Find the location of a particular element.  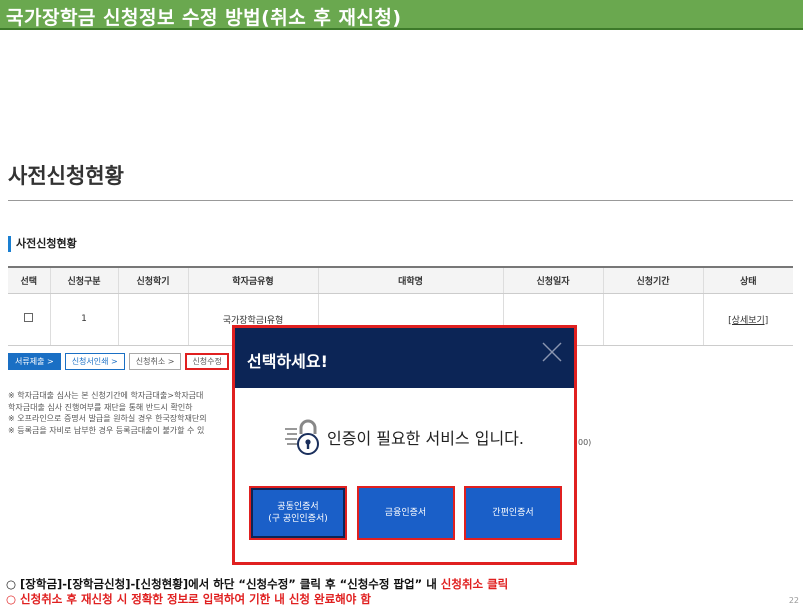

print-application-button: 신청서인쇄 > is located at coordinates (94, 361).